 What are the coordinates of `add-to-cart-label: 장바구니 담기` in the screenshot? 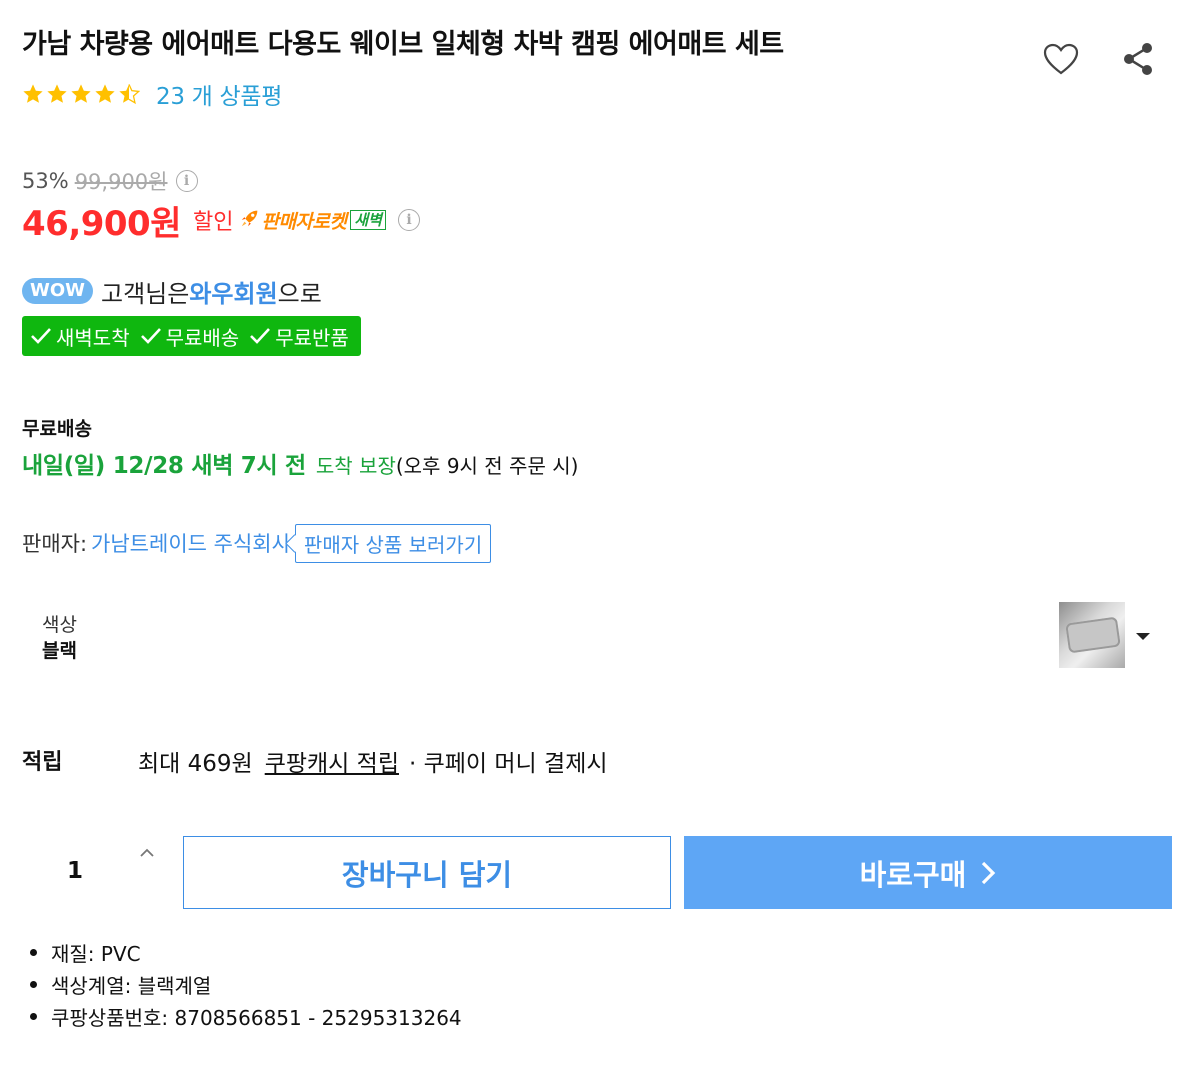 It's located at (427, 874).